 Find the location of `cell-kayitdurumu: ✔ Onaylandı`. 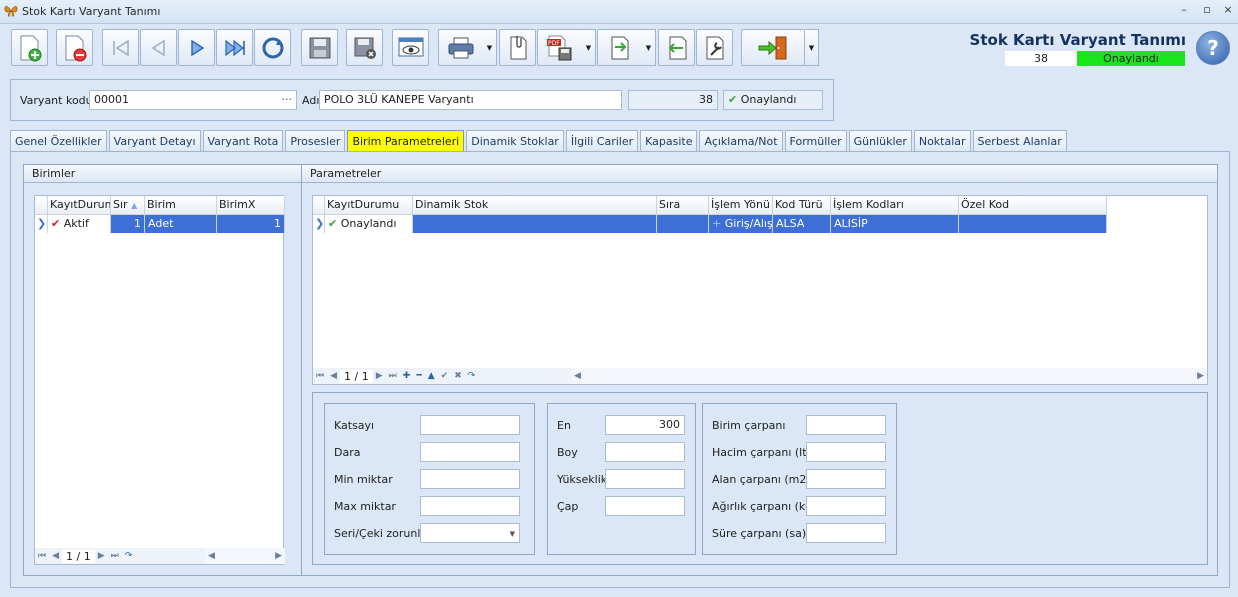

cell-kayitdurumu: ✔ Onaylandı is located at coordinates (369, 224).